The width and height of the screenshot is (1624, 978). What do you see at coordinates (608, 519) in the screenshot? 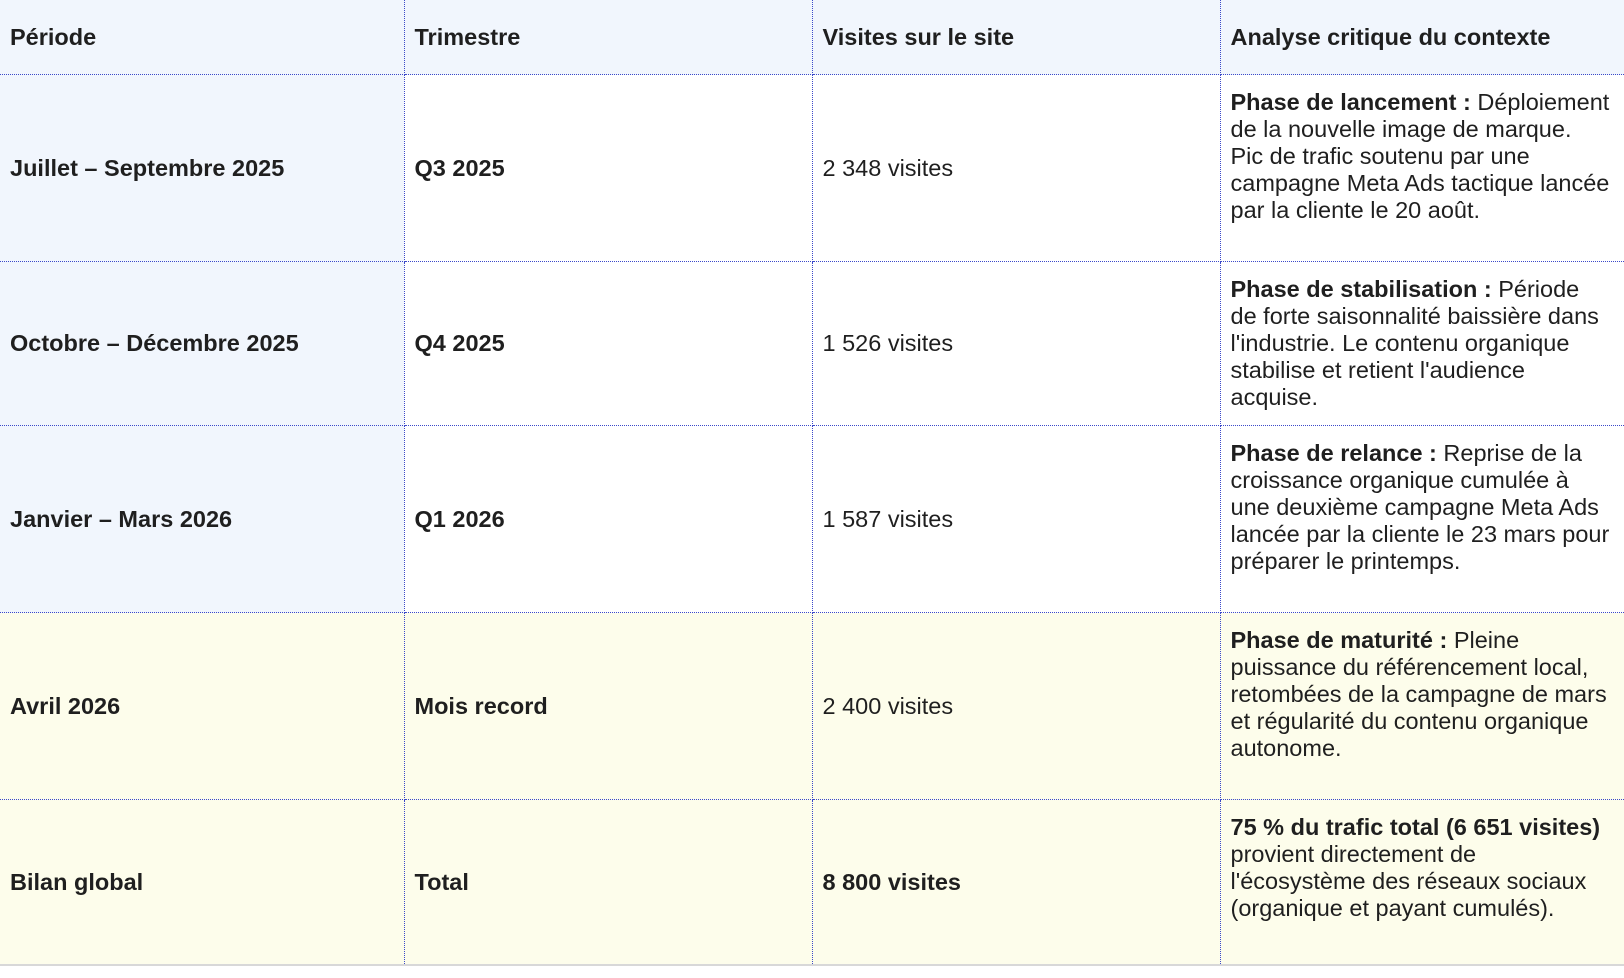
I see `cell-trimestre: Q1 2026` at bounding box center [608, 519].